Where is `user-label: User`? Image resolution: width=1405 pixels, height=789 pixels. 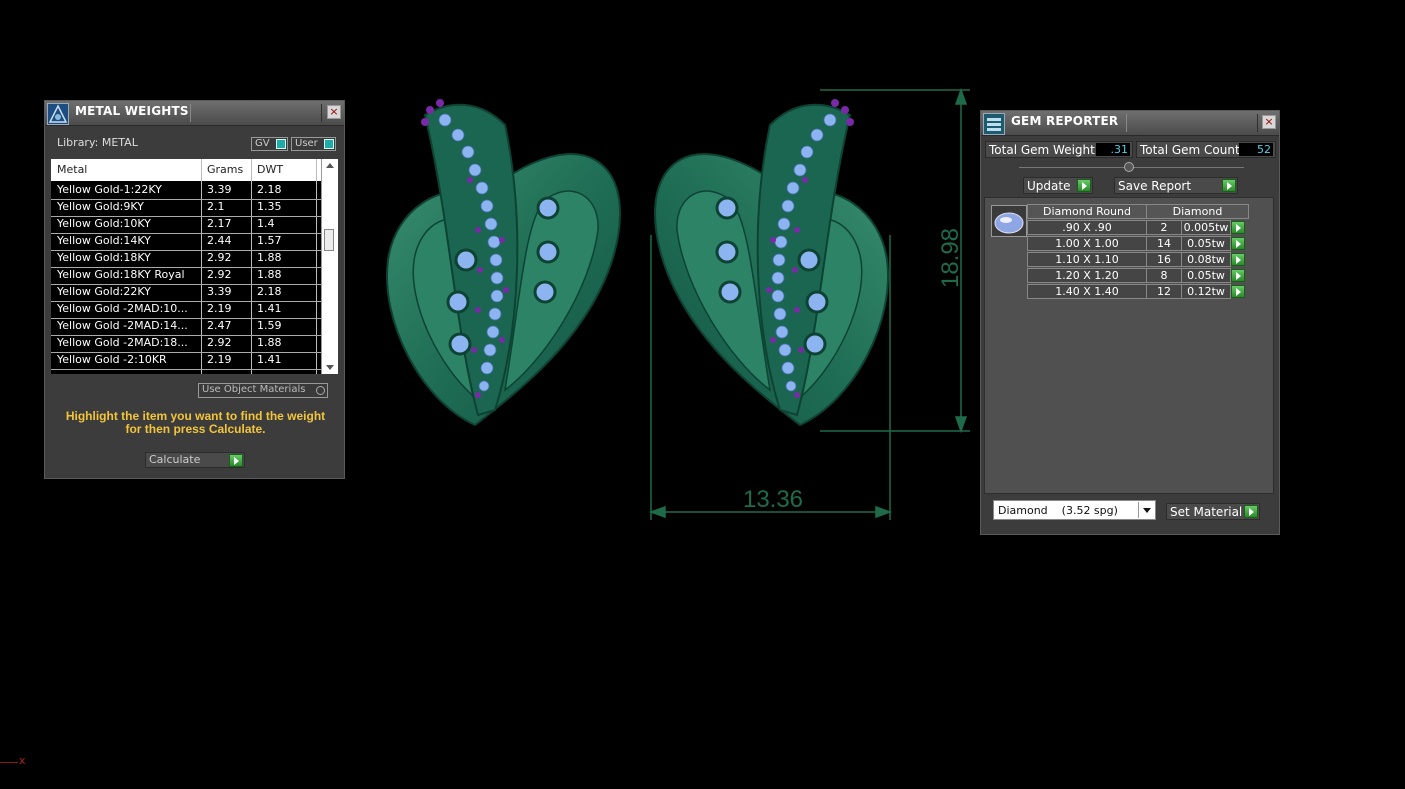 user-label: User is located at coordinates (306, 143).